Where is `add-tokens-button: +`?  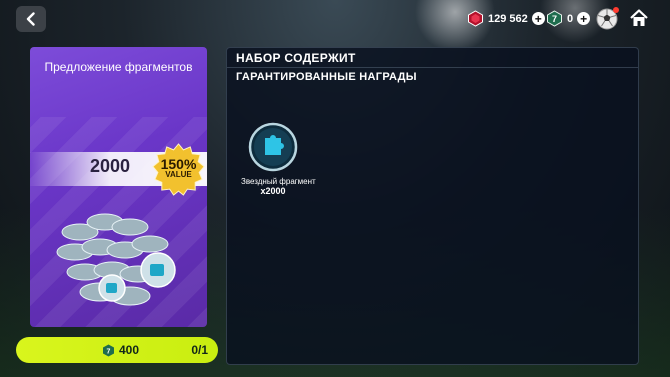
add-tokens-button: + is located at coordinates (584, 18).